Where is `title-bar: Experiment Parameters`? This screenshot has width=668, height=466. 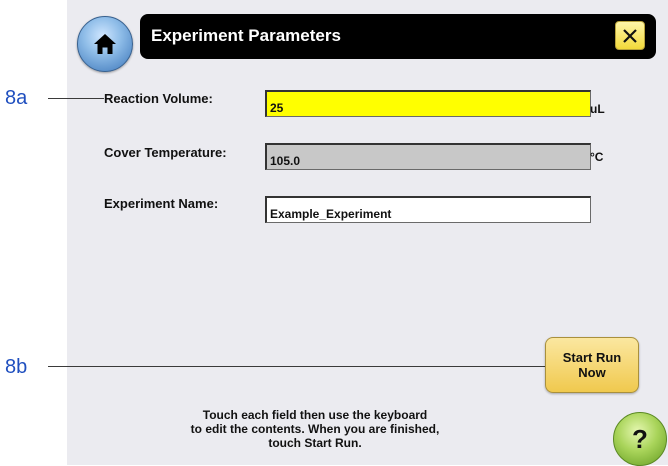
title-bar: Experiment Parameters is located at coordinates (398, 36).